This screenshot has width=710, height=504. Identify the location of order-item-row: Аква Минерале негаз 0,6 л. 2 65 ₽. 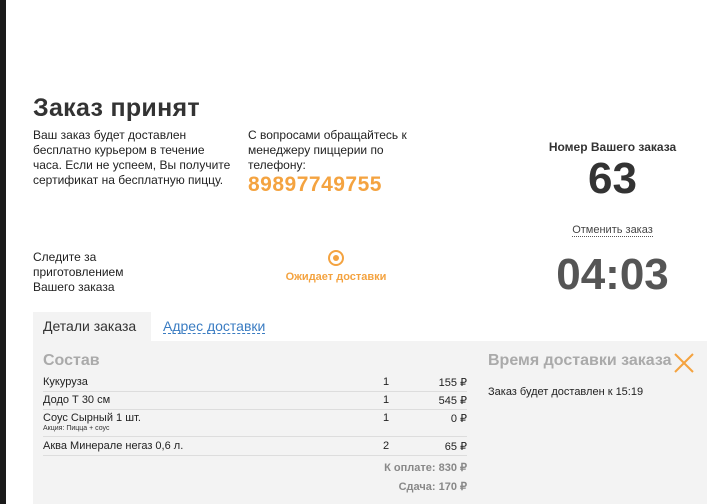
(255, 447).